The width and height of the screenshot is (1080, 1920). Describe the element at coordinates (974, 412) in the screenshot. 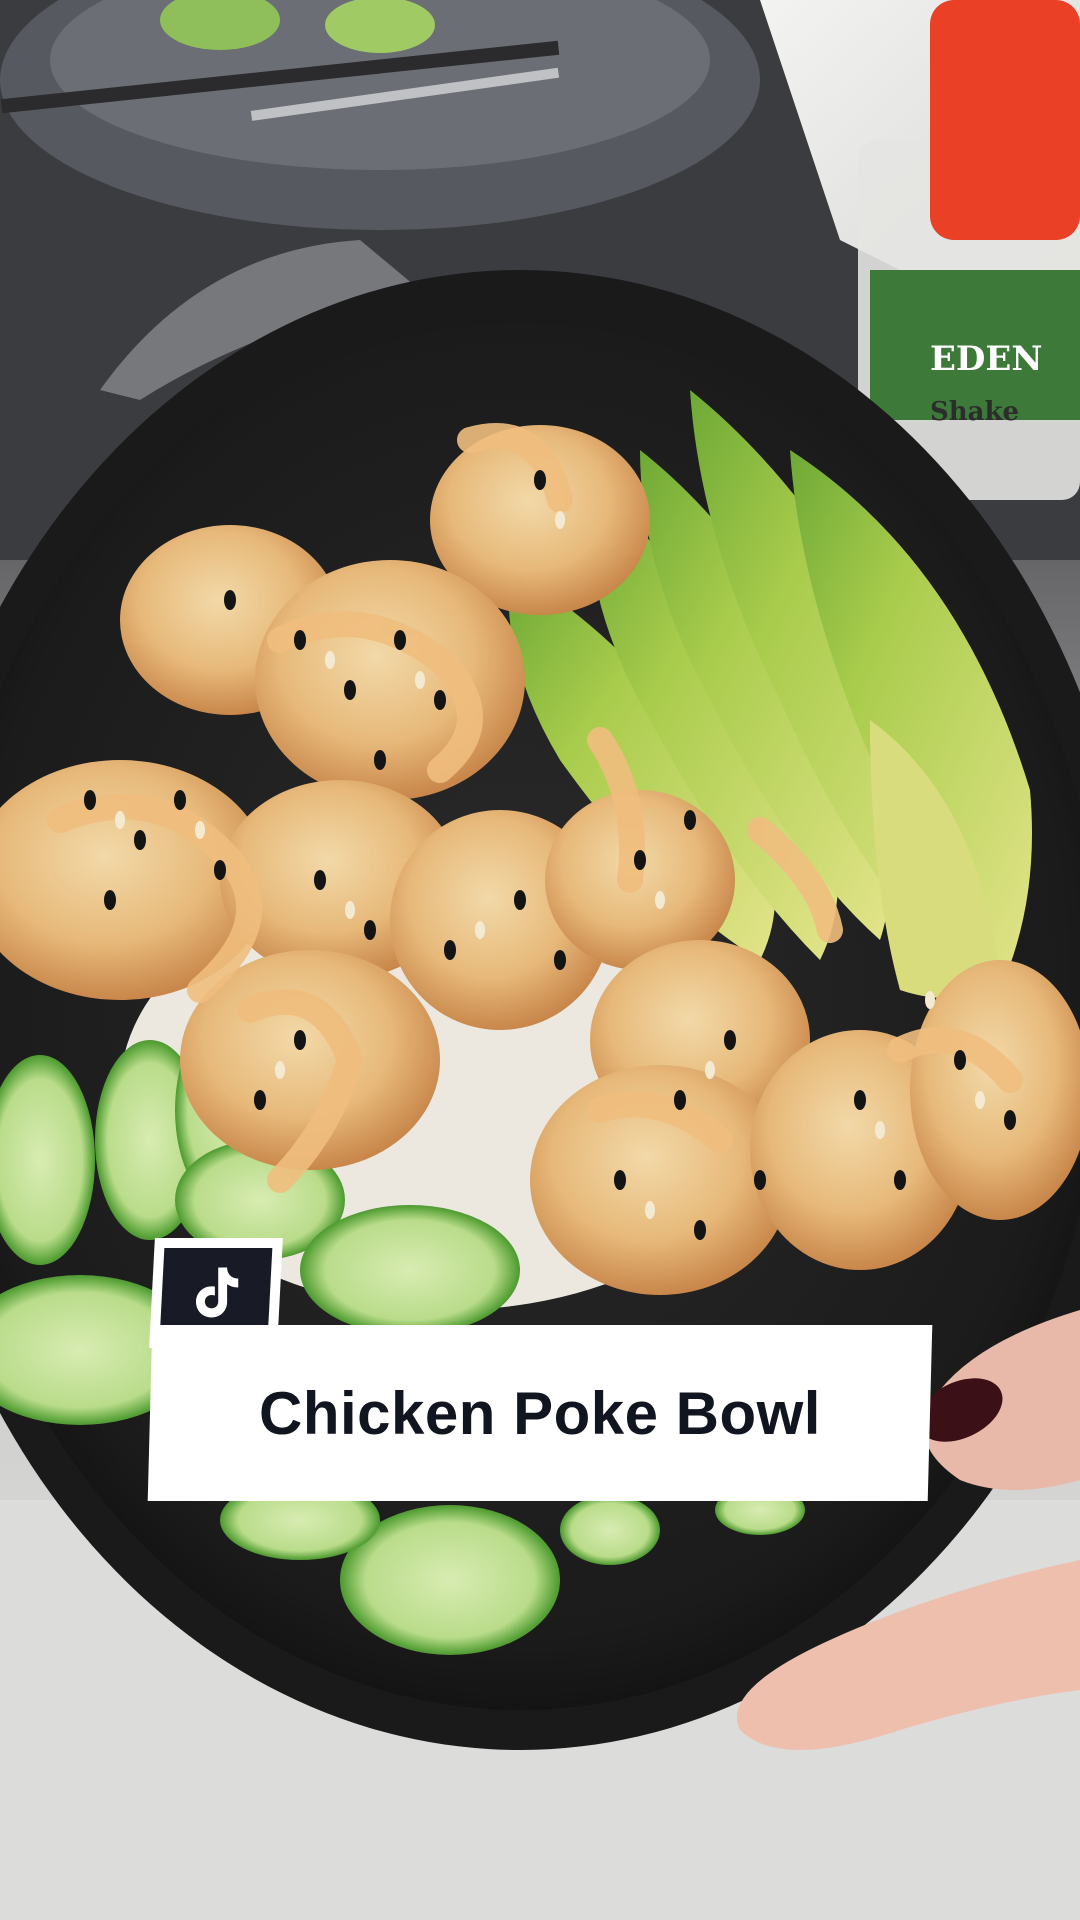

I see `svg-text: Shake` at that location.